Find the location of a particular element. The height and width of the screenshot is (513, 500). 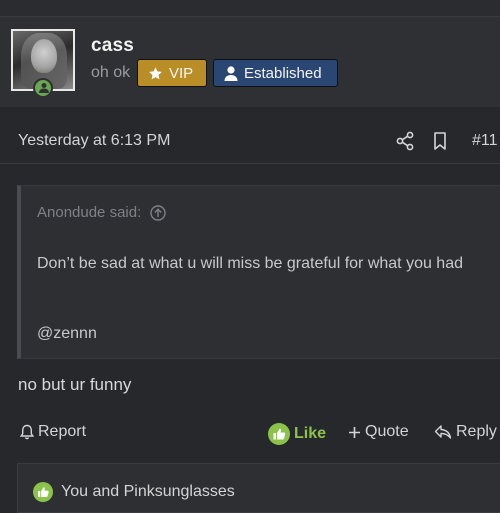

vip-badge: VIP is located at coordinates (172, 73).